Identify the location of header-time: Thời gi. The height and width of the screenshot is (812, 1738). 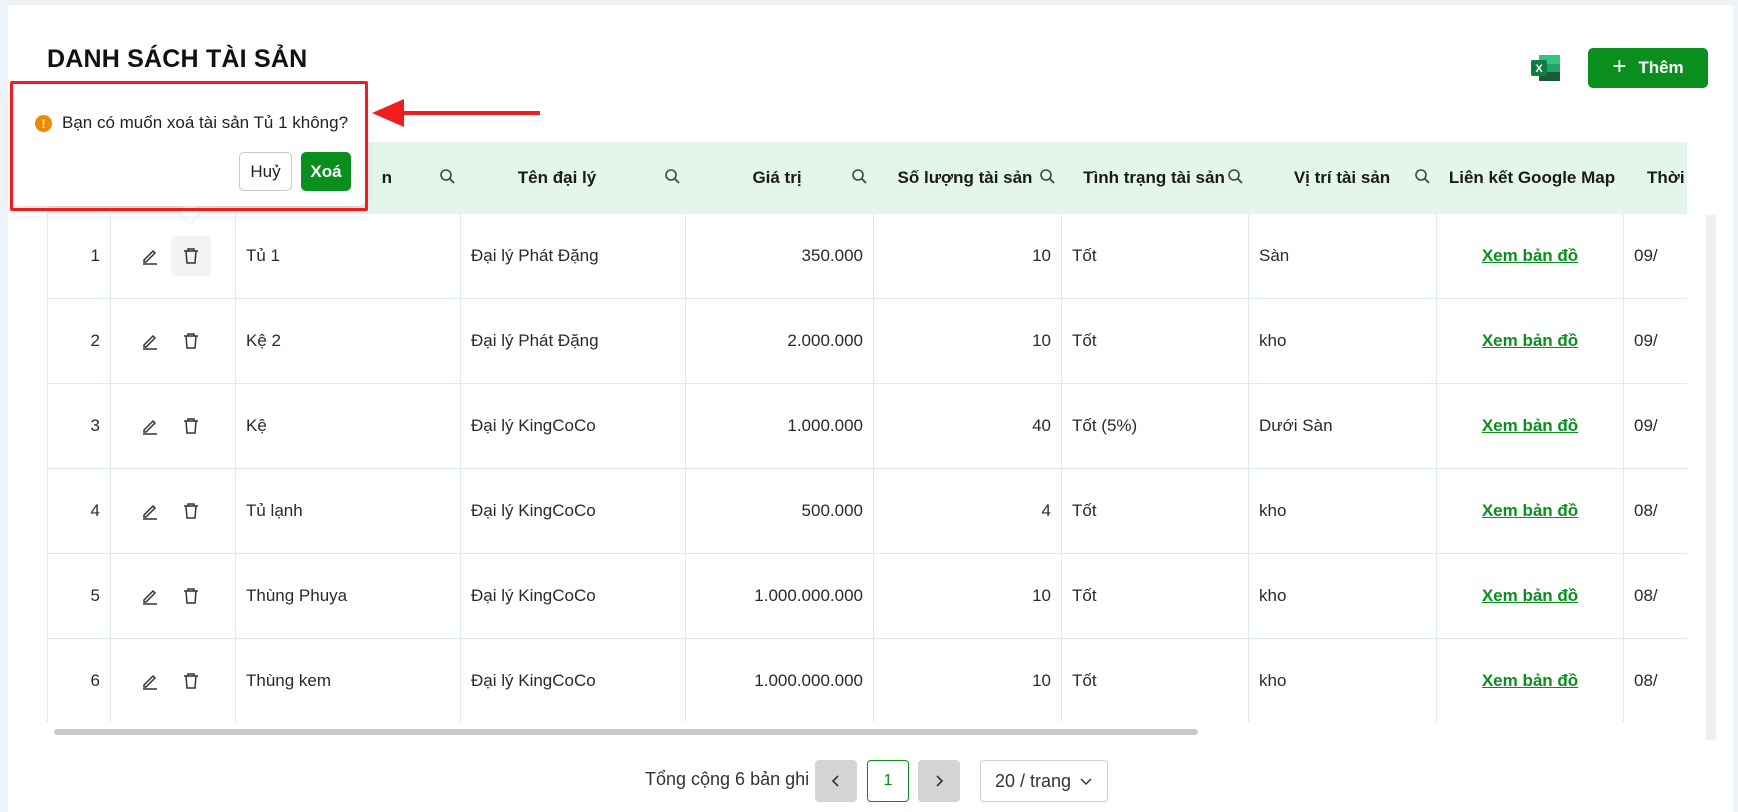
(1667, 177).